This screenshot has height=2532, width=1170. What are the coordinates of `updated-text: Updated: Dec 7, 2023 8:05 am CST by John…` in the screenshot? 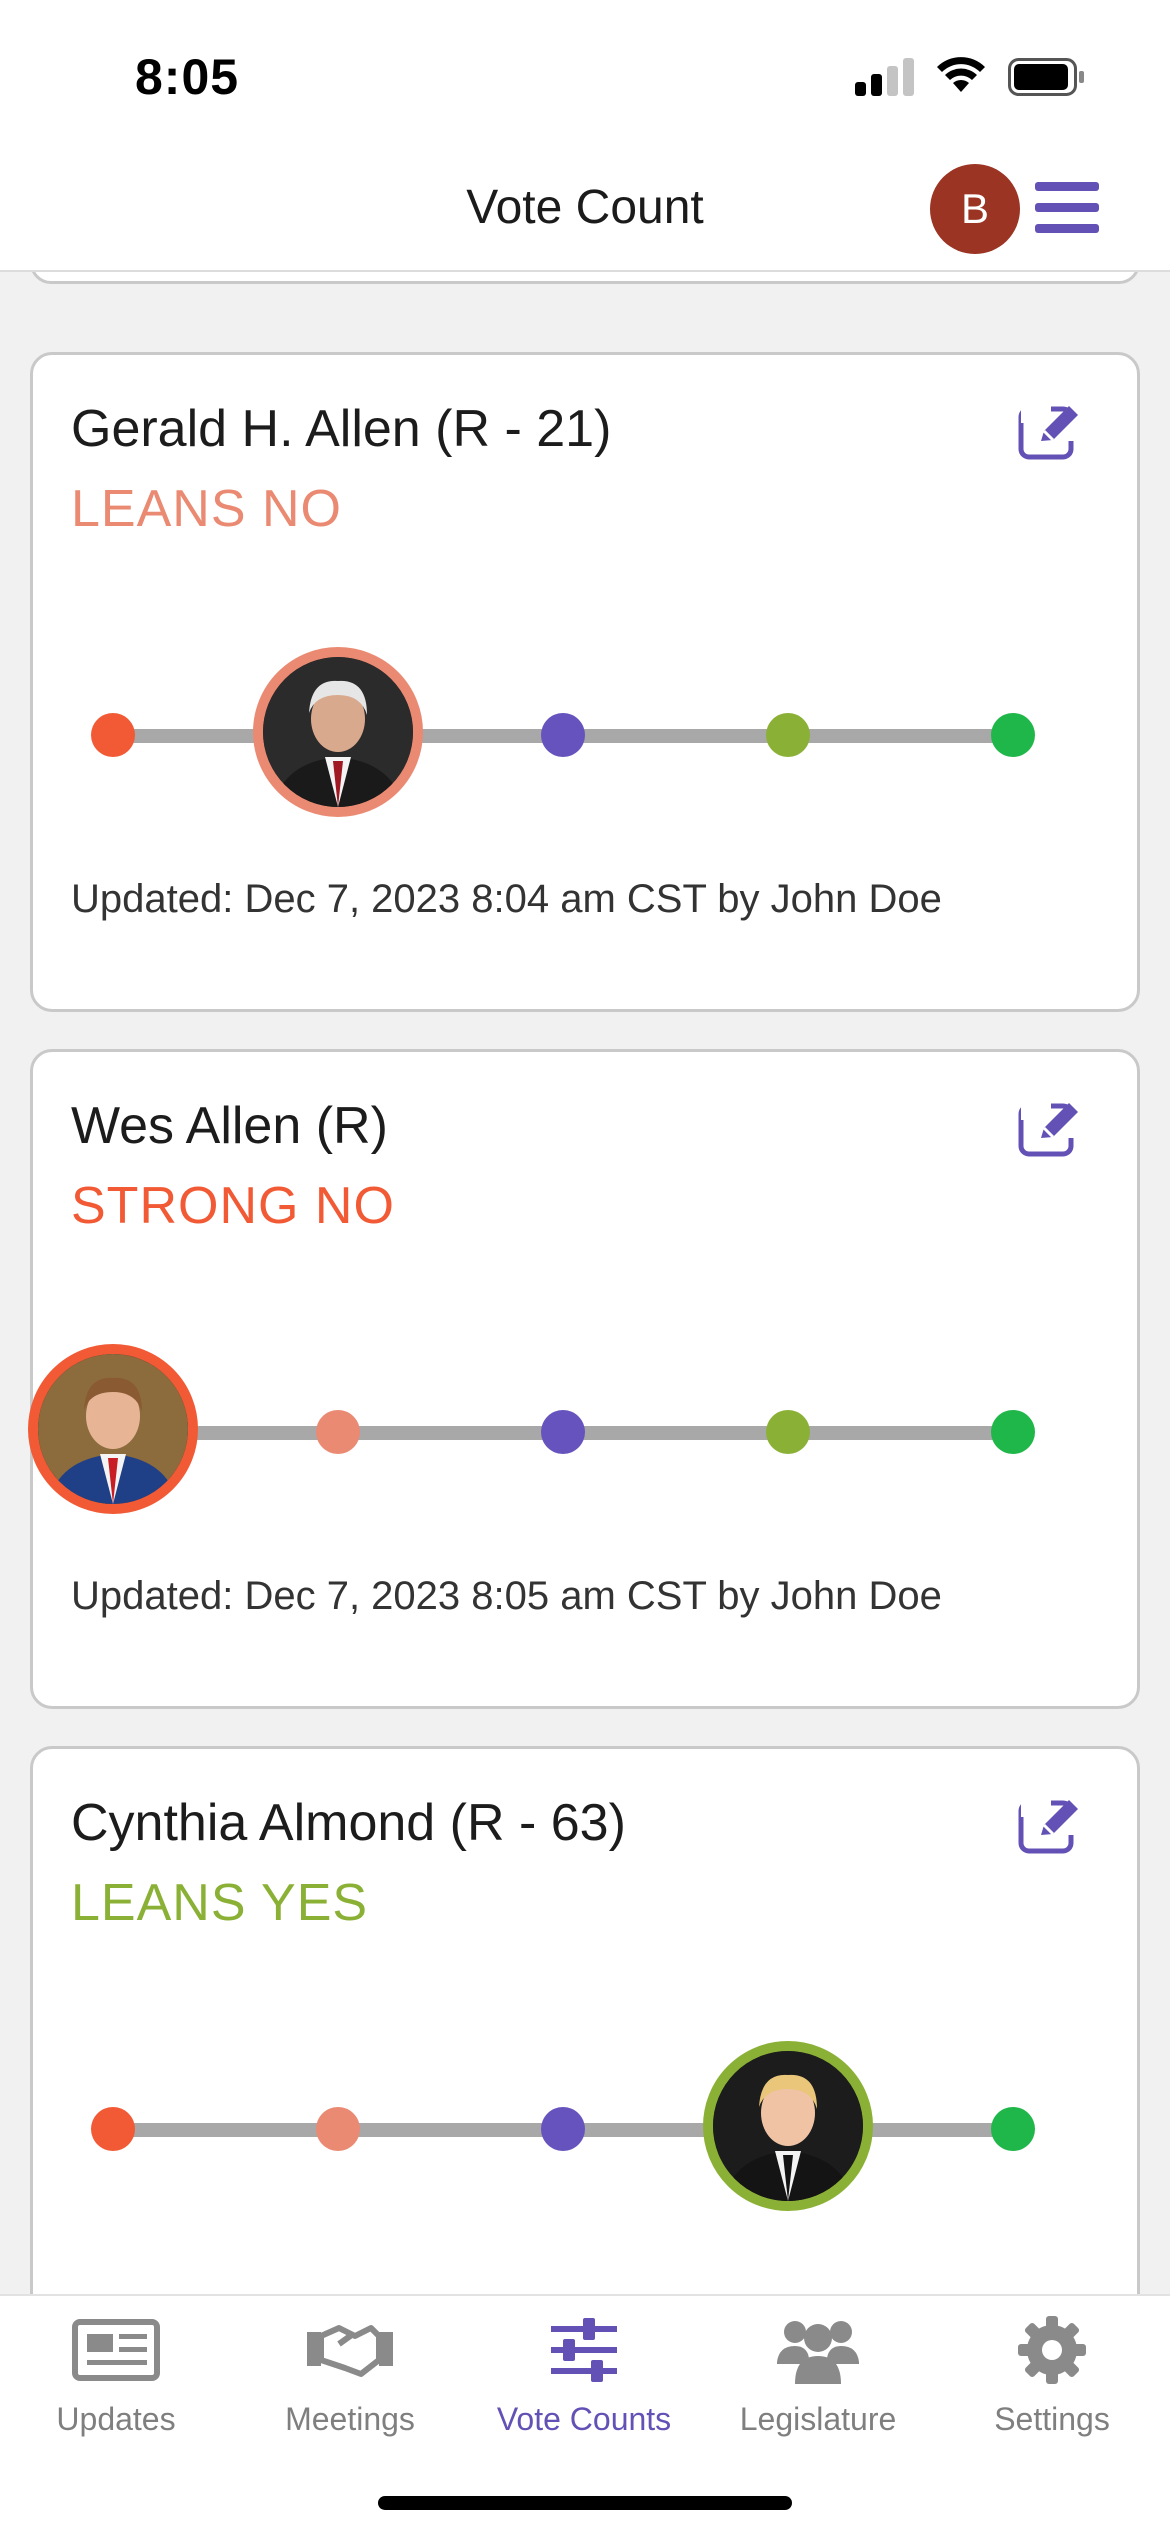 It's located at (506, 1596).